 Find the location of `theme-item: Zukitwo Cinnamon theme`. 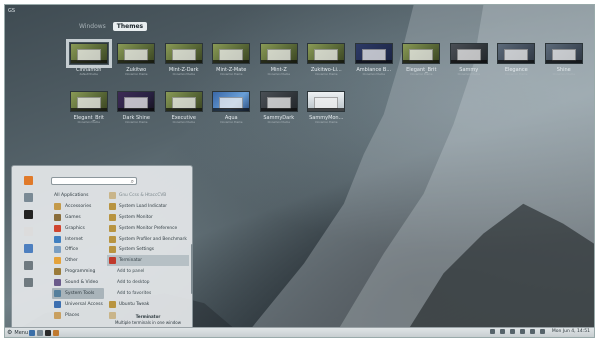

theme-item: Zukitwo Cinnamon theme is located at coordinates (137, 59).